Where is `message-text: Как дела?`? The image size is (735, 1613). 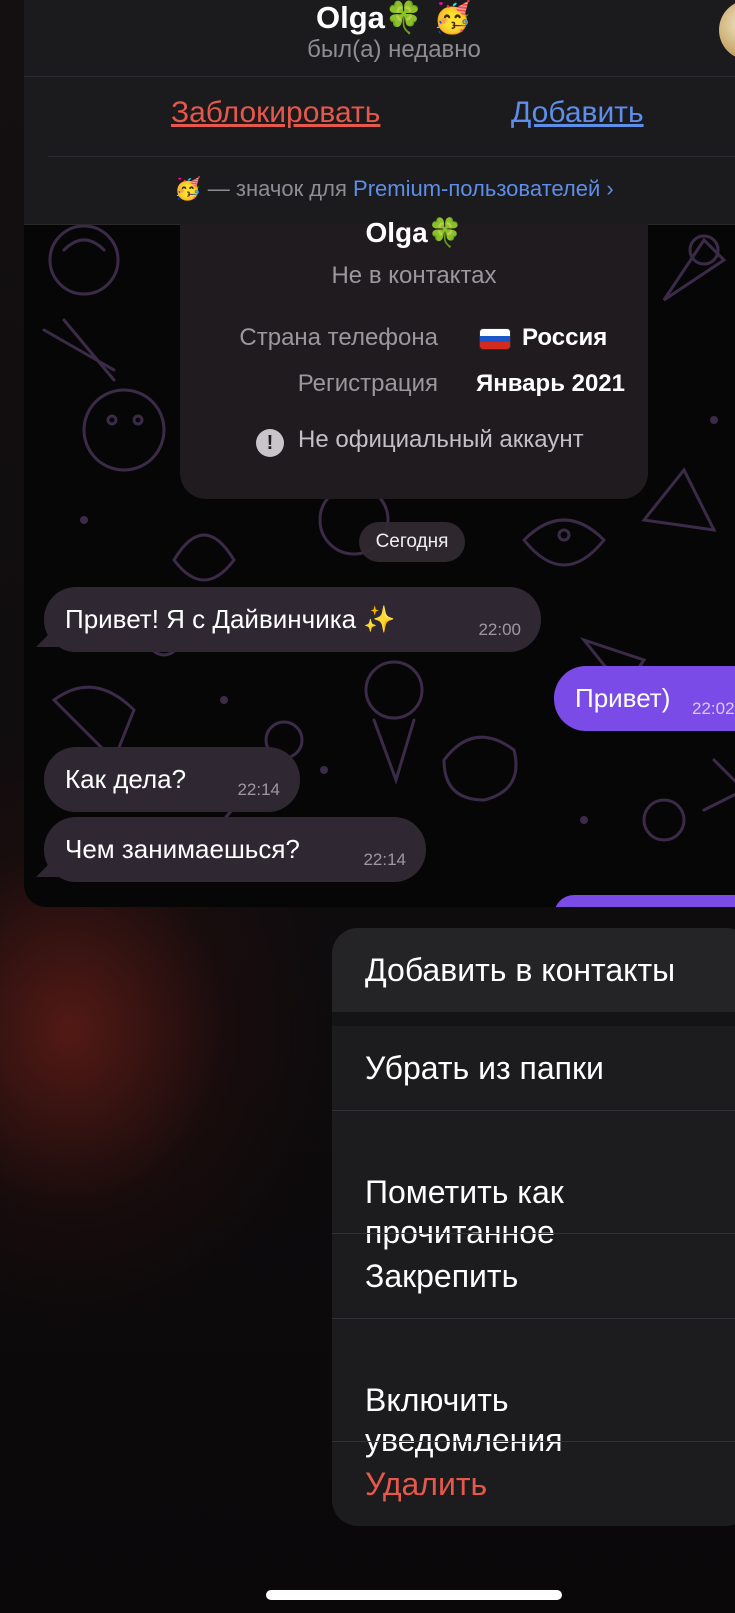
message-text: Как дела? is located at coordinates (126, 779).